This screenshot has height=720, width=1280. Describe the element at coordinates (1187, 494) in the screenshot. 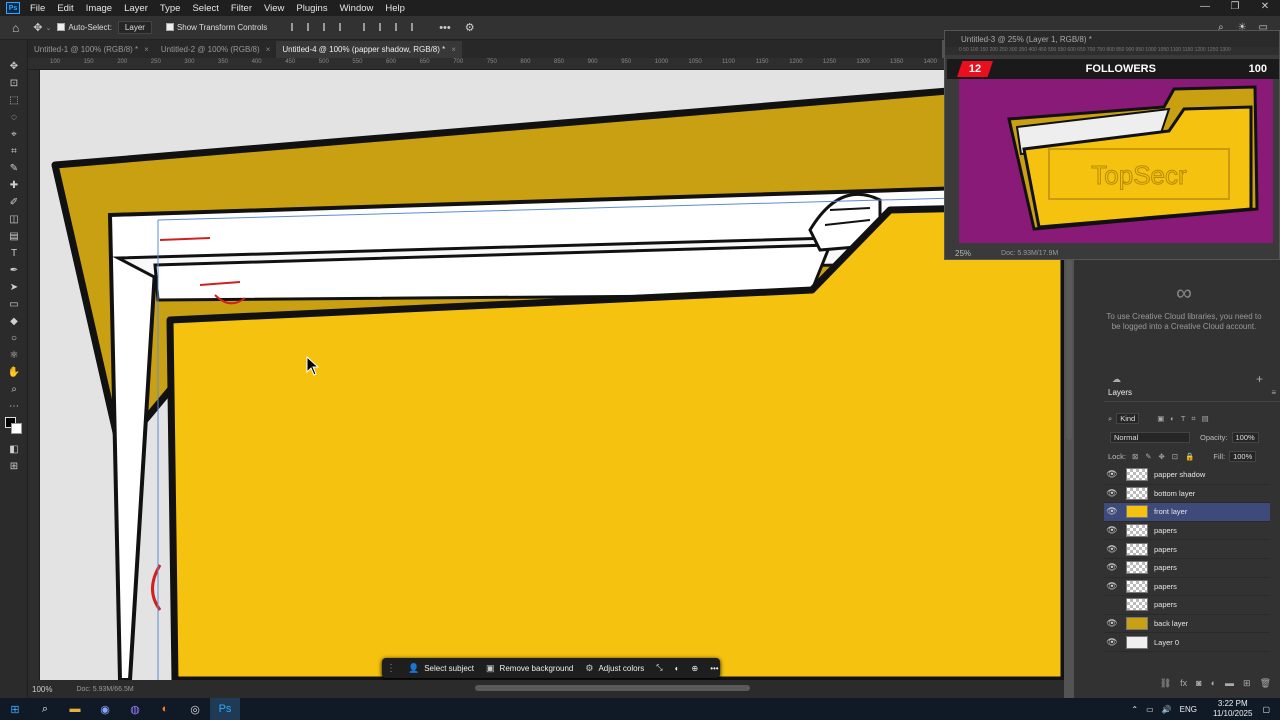

I see `layer-row: 👁 bottom layer` at that location.